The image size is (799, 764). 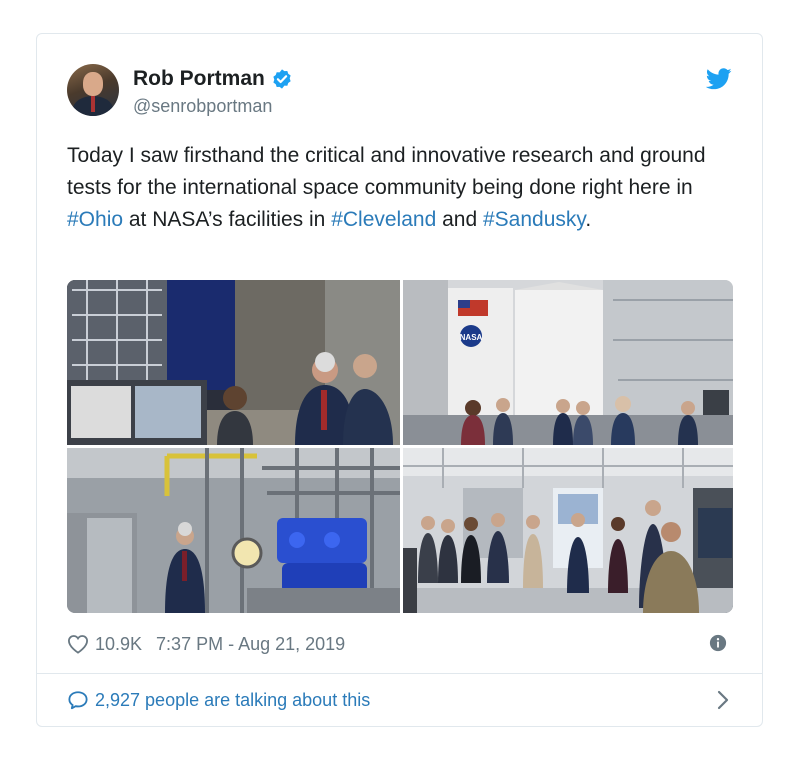 What do you see at coordinates (471, 337) in the screenshot?
I see `nasa-logo-text: NASA` at bounding box center [471, 337].